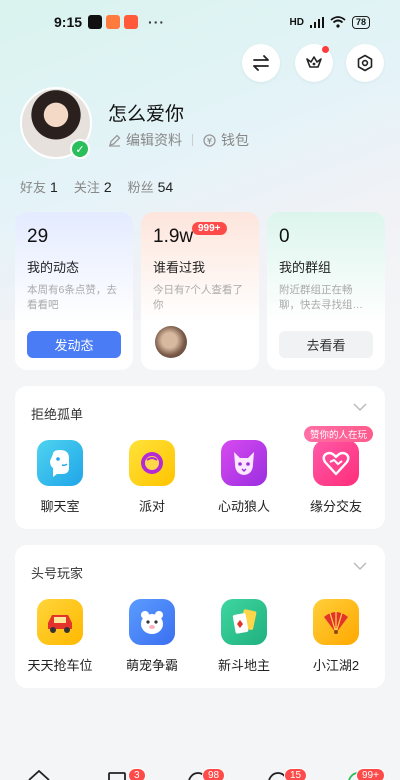  Describe the element at coordinates (171, 342) in the screenshot. I see `viewer-avatar` at that location.